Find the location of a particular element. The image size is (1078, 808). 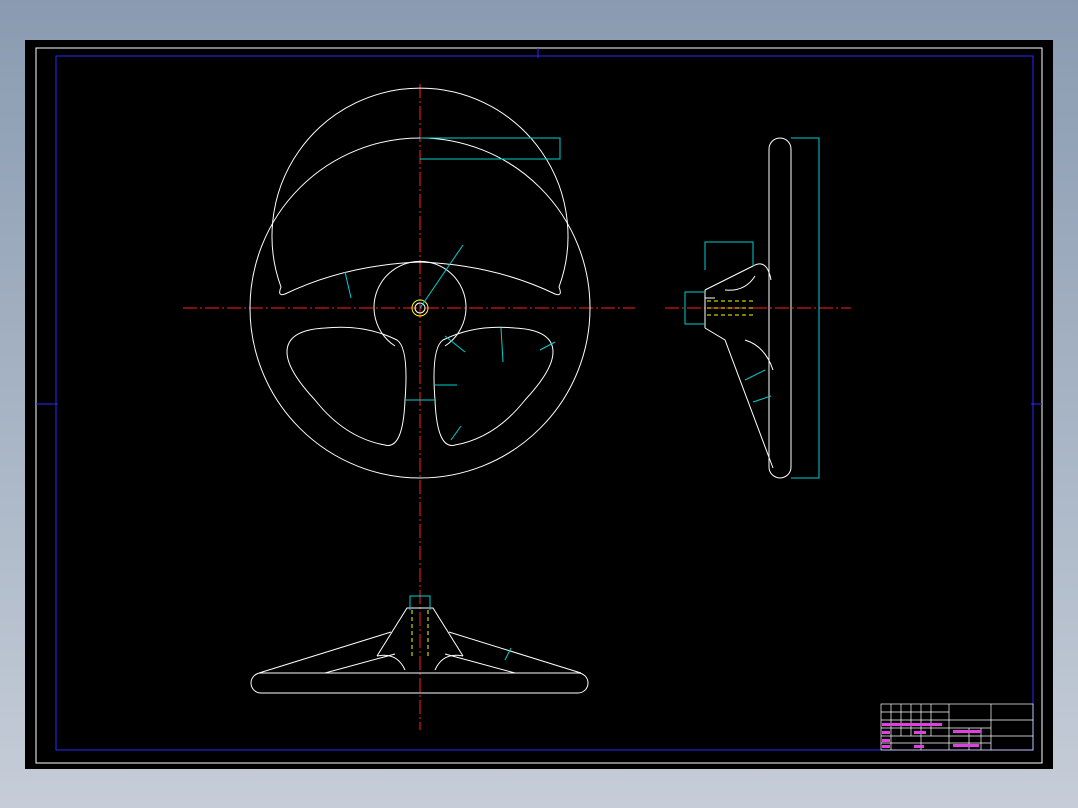

left-lower-opening is located at coordinates (346, 386).